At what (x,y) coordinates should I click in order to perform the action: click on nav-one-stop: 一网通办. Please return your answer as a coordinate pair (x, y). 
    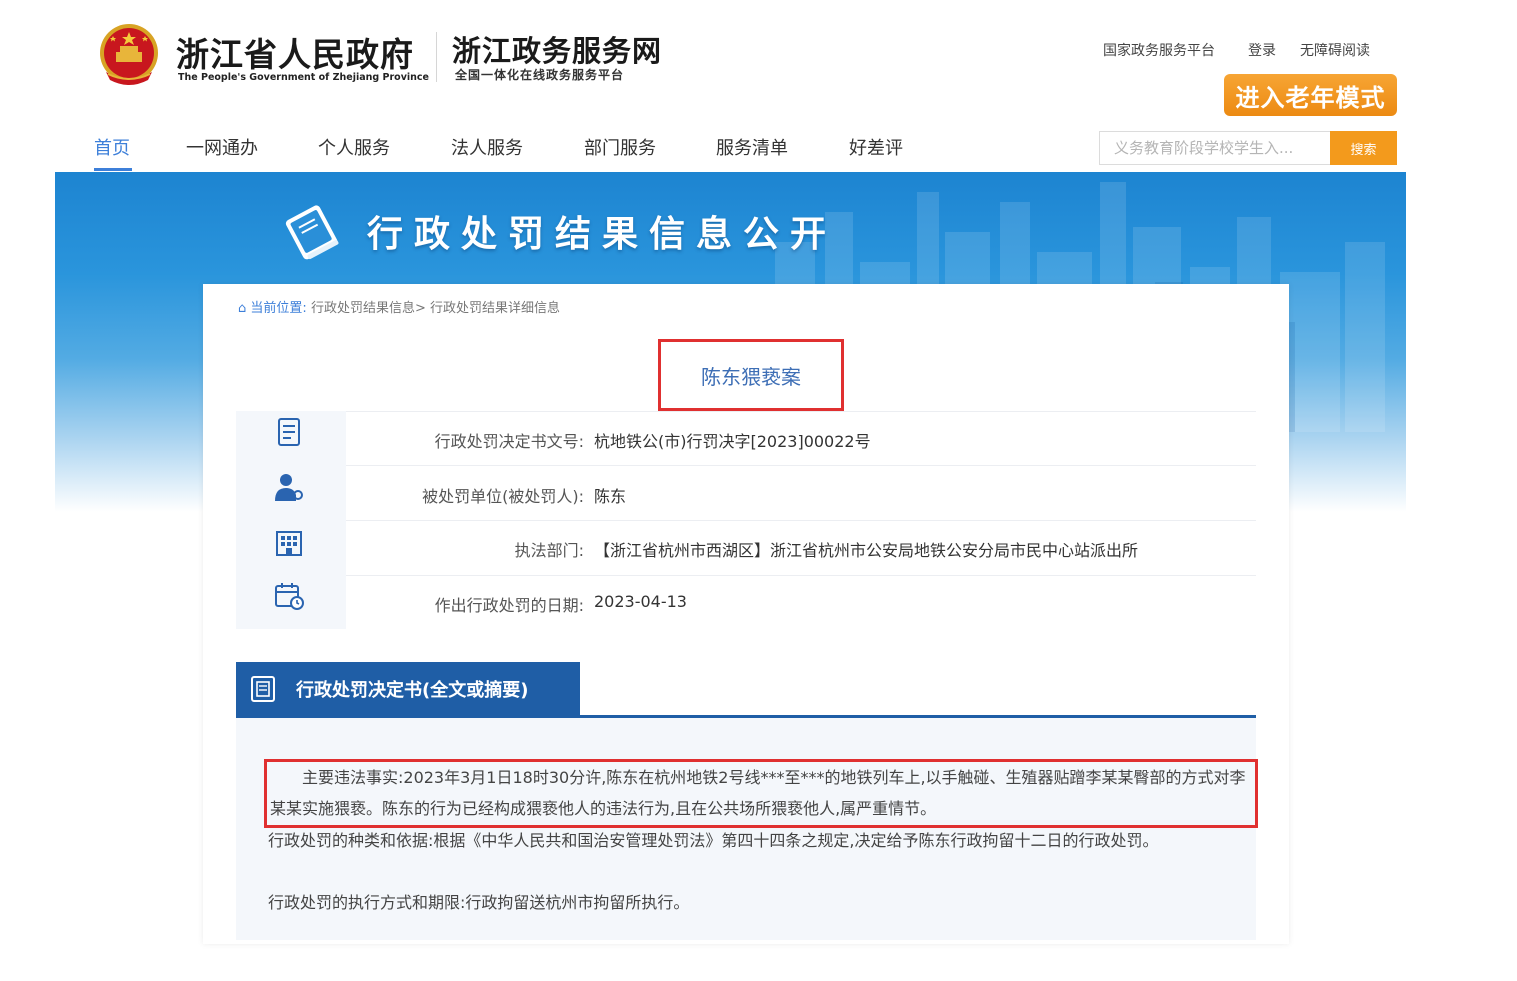
    Looking at the image, I should click on (222, 147).